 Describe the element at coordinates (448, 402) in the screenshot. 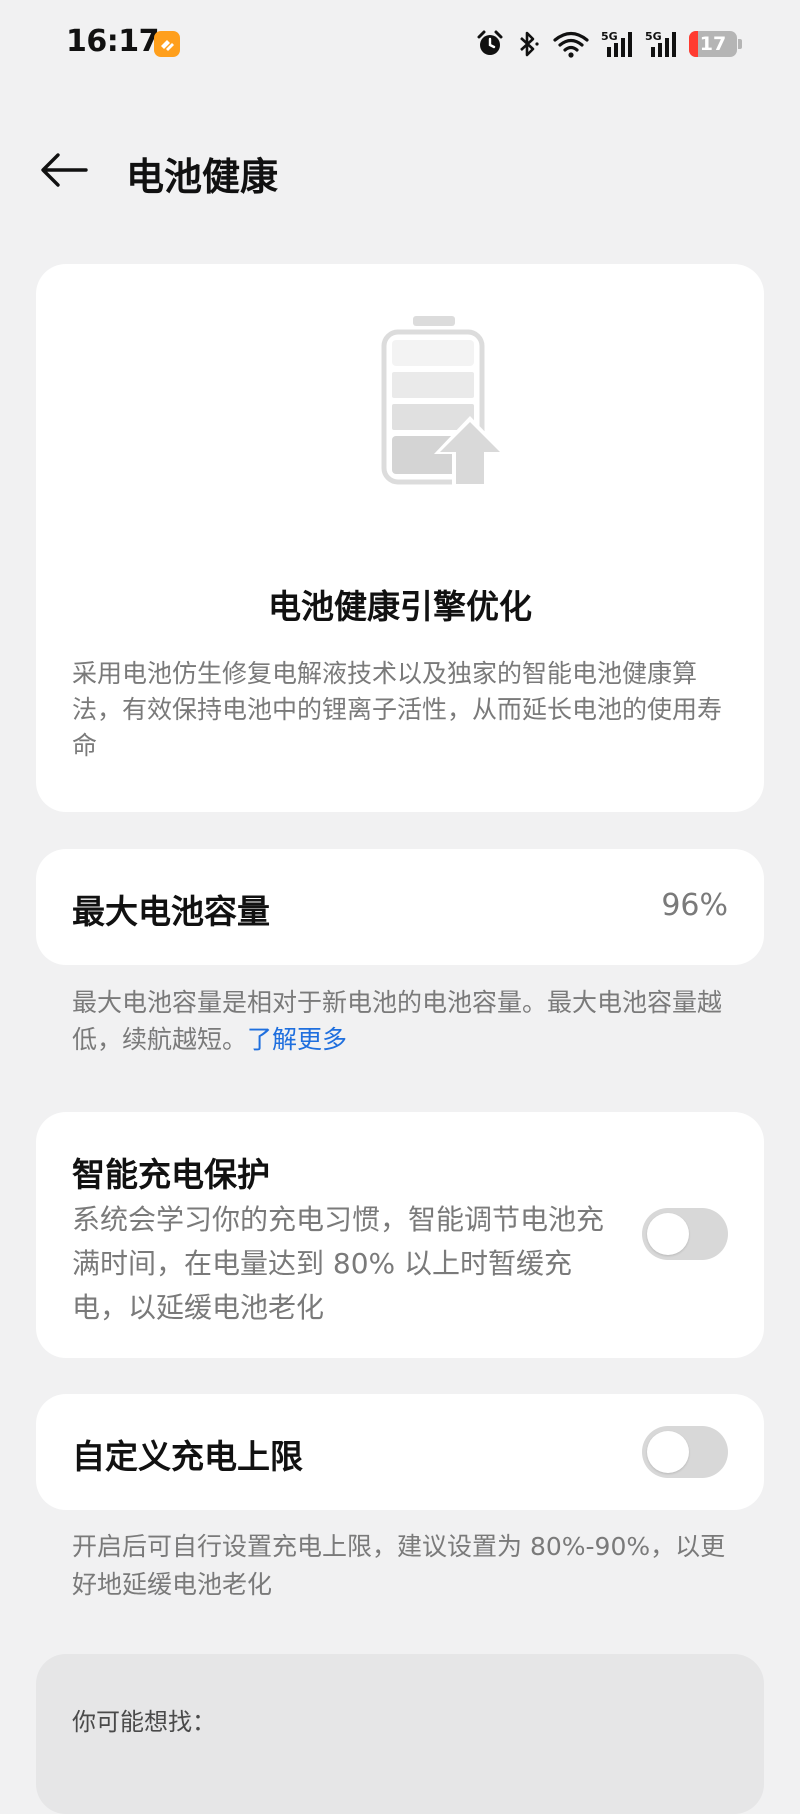

I see `battery-upgrade-icon` at that location.